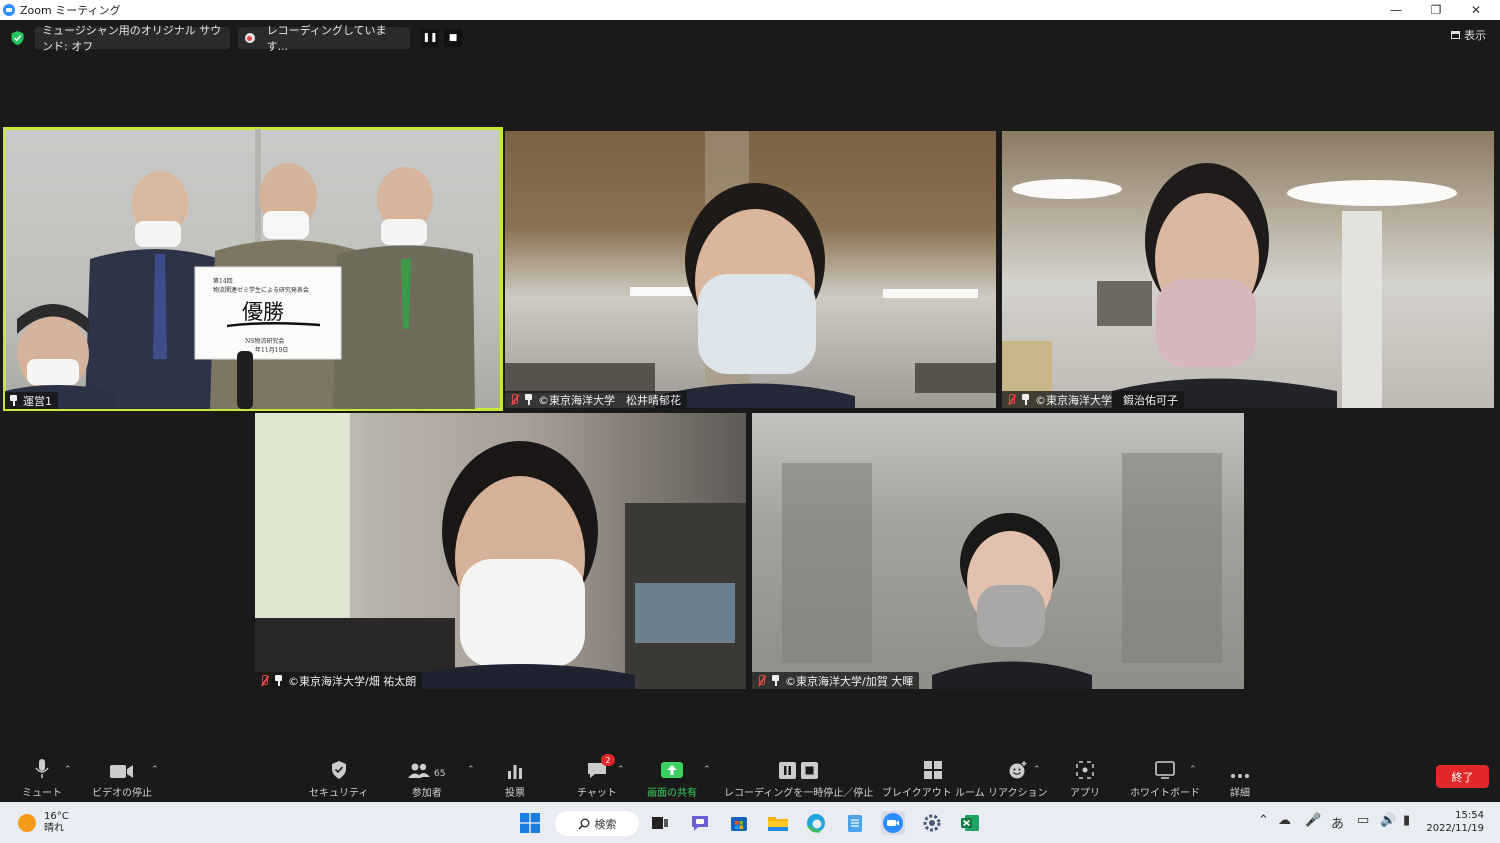  What do you see at coordinates (68, 770) in the screenshot?
I see `audio-options-caret-icon: ⌃` at bounding box center [68, 770].